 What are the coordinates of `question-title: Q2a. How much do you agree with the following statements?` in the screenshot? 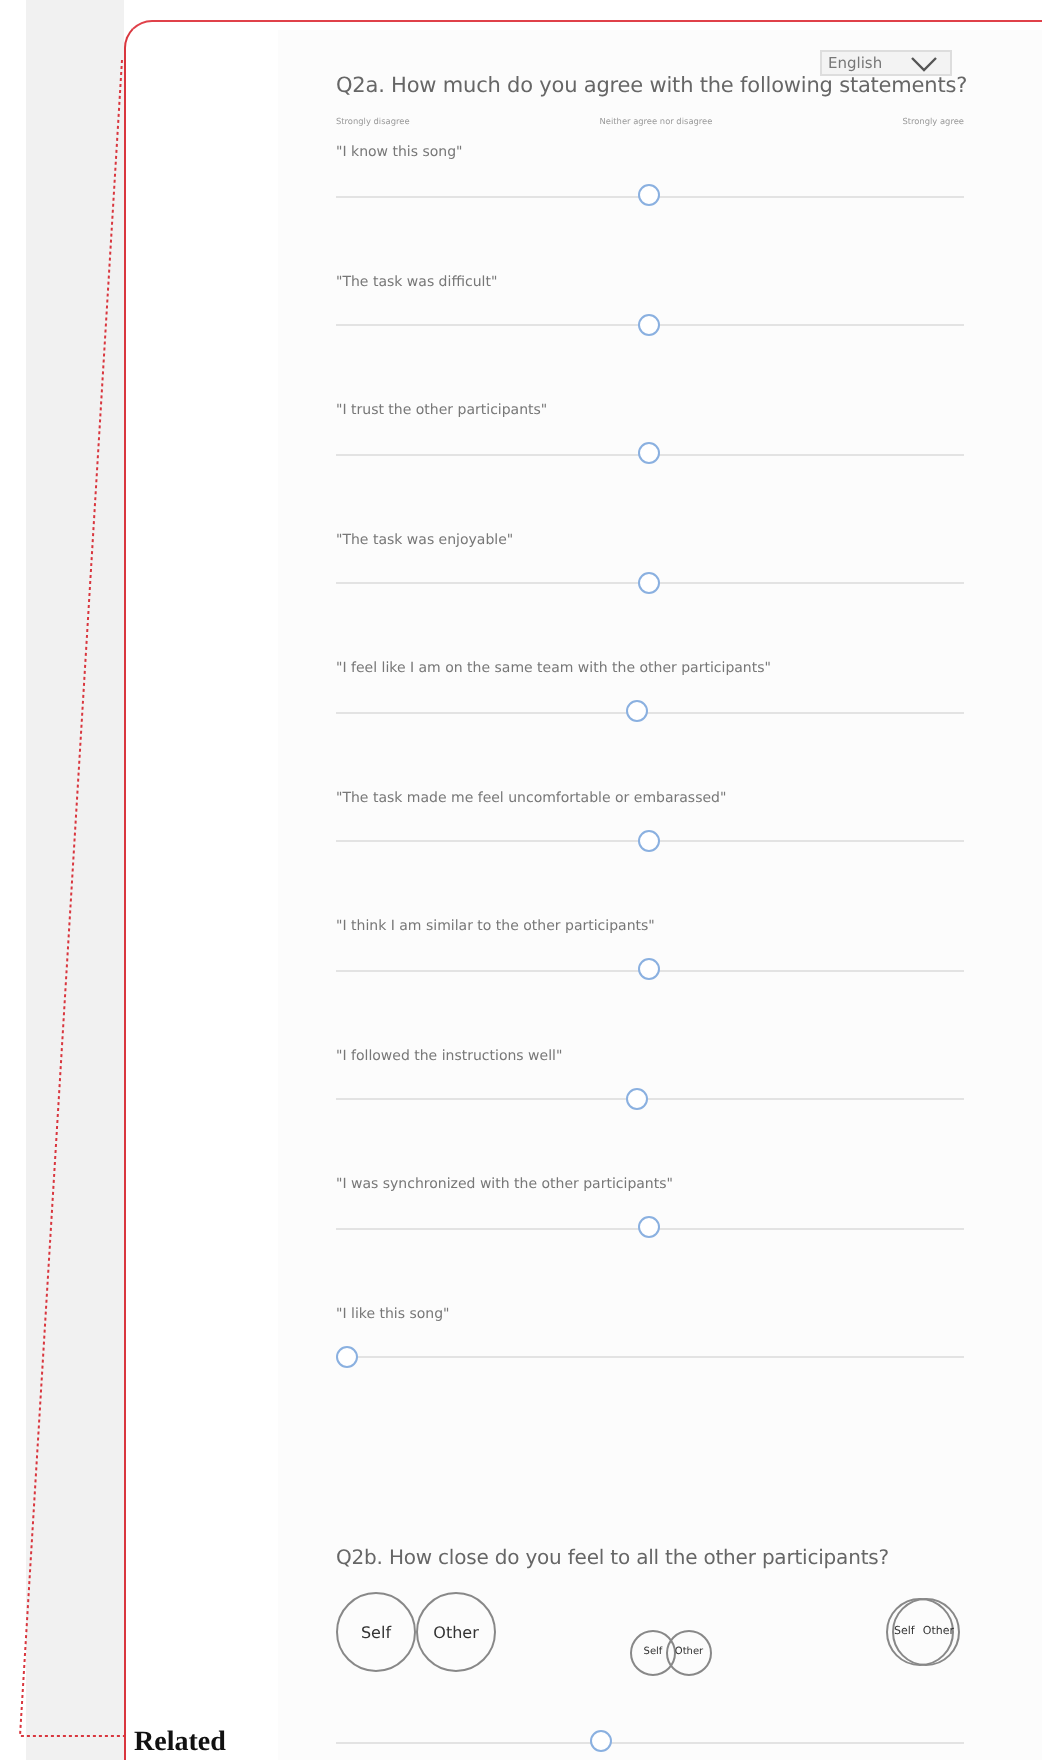 It's located at (650, 86).